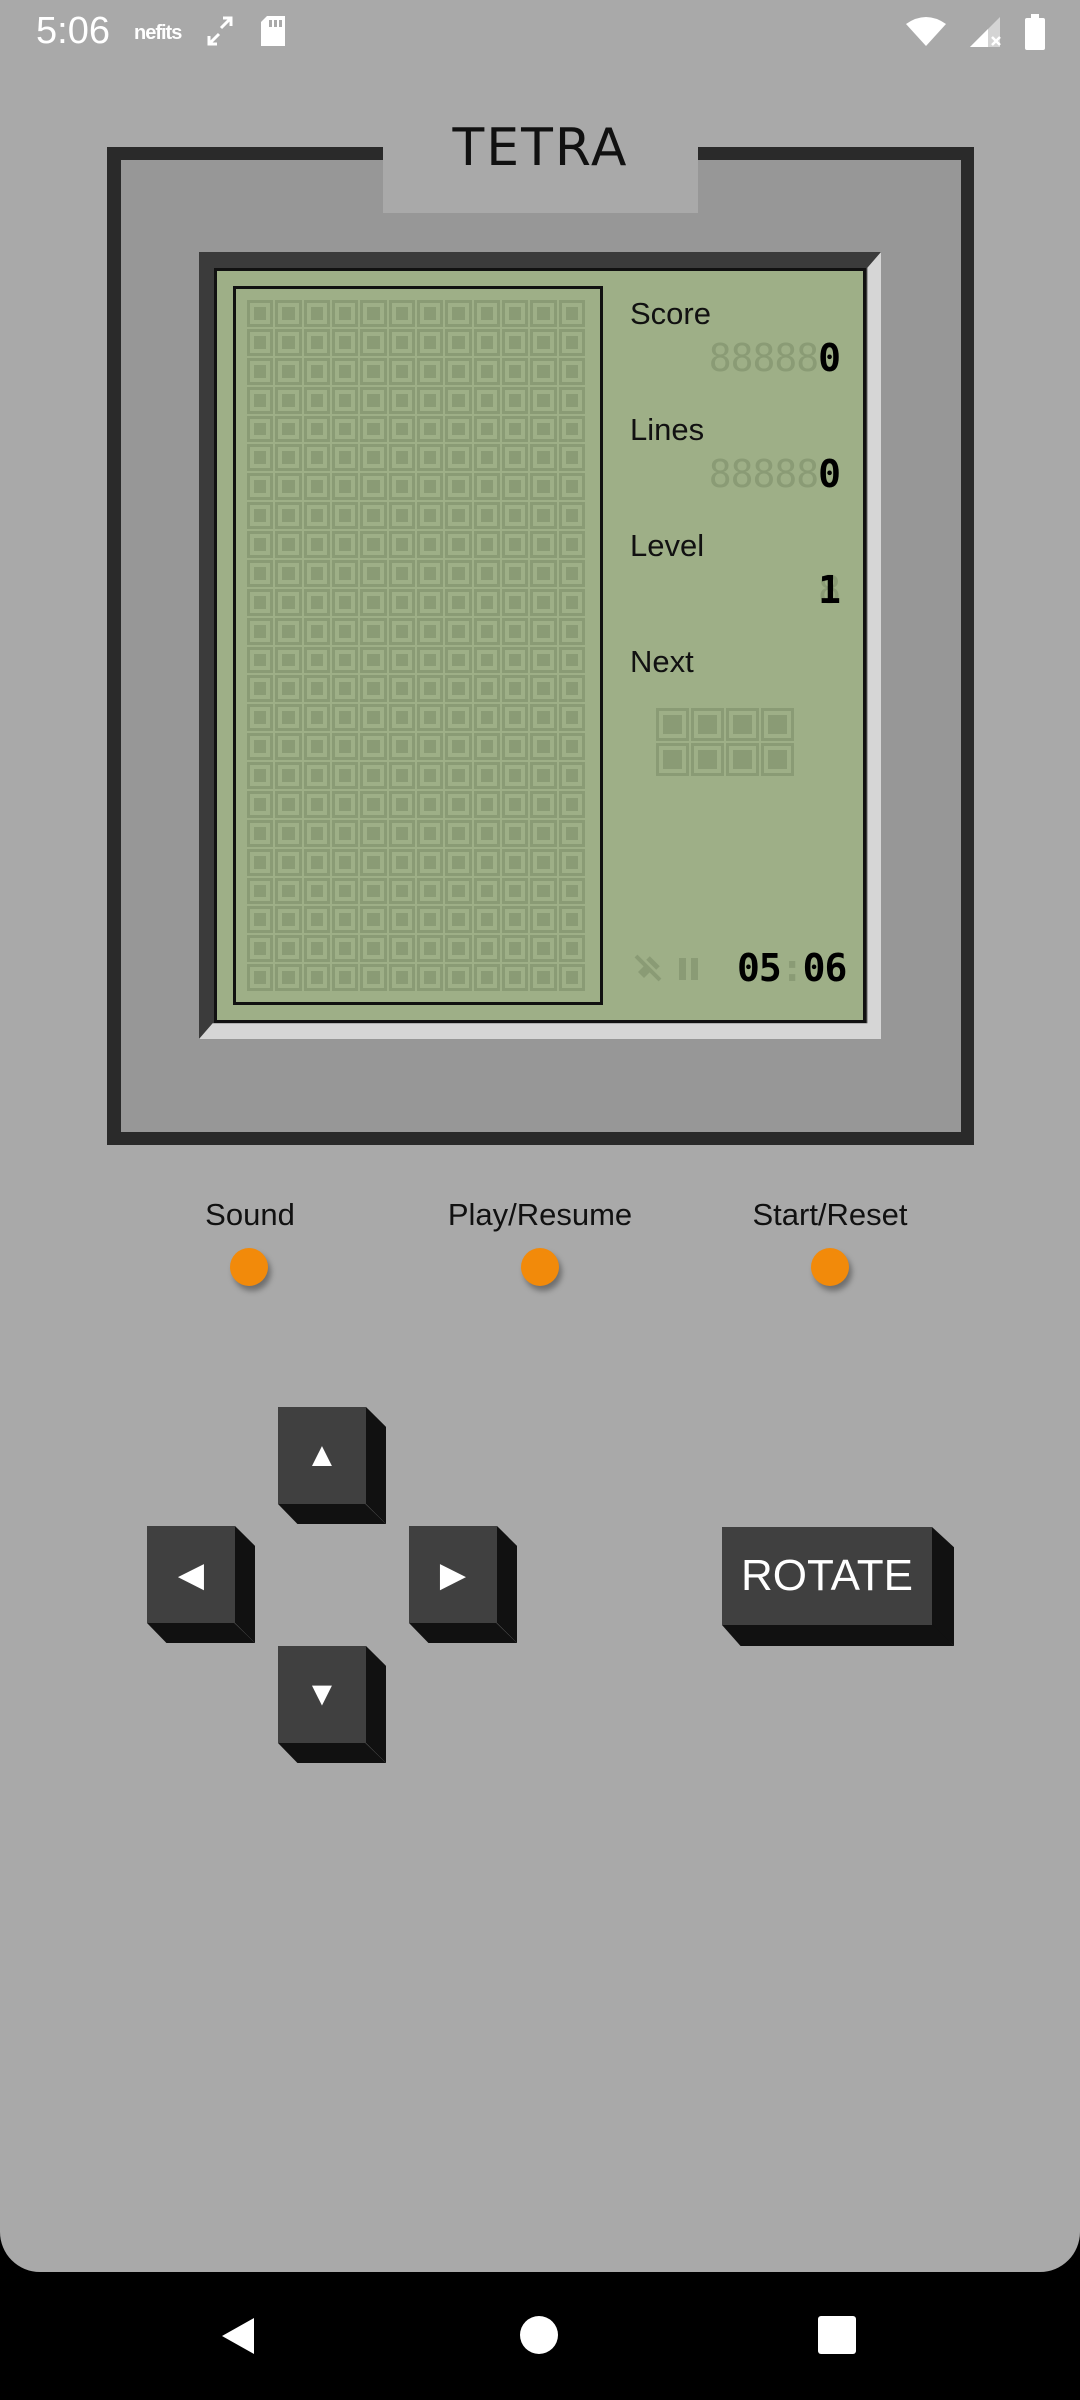 The width and height of the screenshot is (1080, 2400). Describe the element at coordinates (332, 1465) in the screenshot. I see `up-button: ▲` at that location.